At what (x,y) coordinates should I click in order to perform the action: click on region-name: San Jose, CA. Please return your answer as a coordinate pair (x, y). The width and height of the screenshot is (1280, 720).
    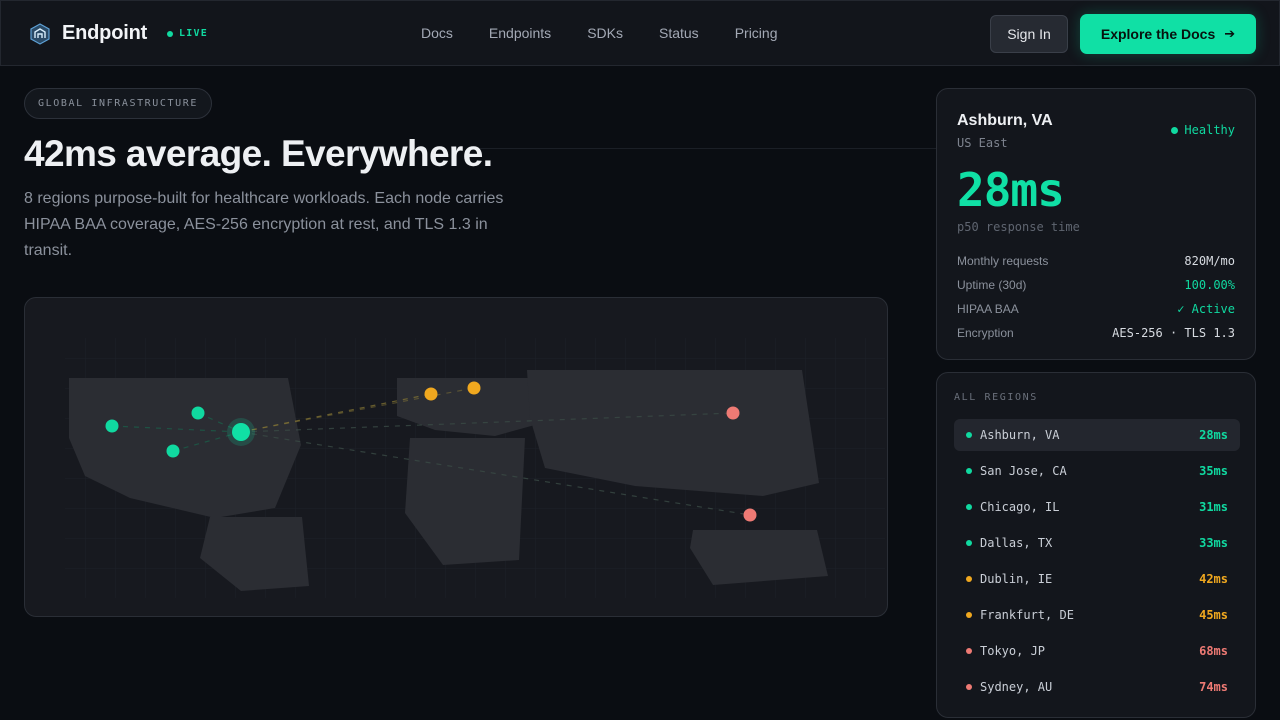
    Looking at the image, I should click on (1023, 471).